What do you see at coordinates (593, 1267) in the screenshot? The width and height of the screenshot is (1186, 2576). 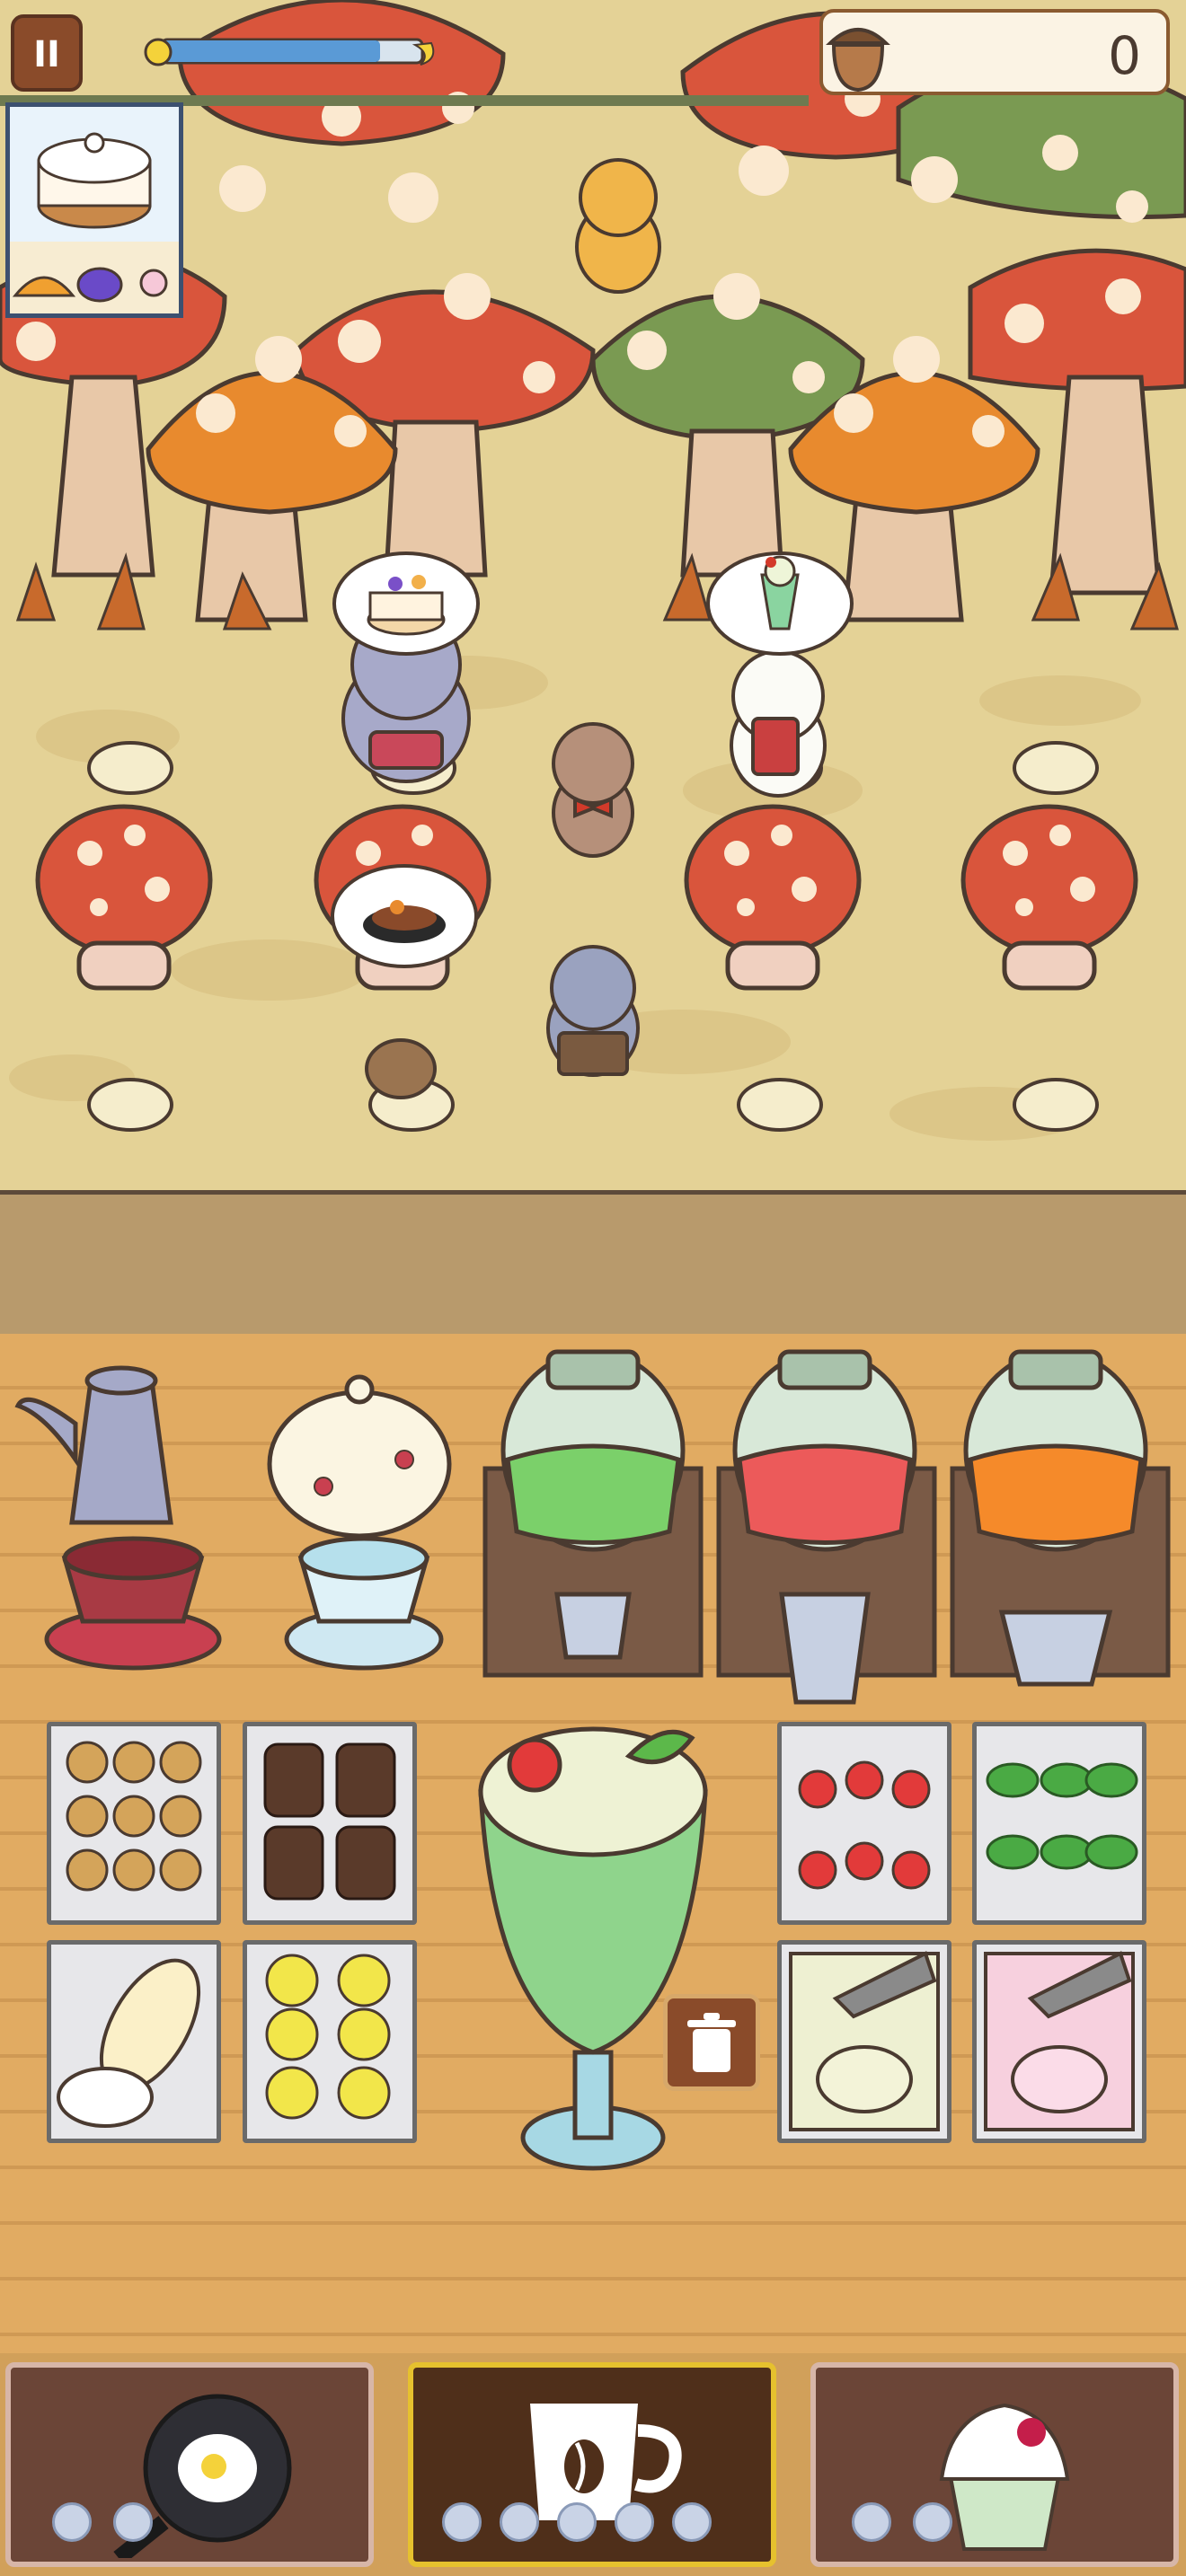 I see `counter-back-wall` at bounding box center [593, 1267].